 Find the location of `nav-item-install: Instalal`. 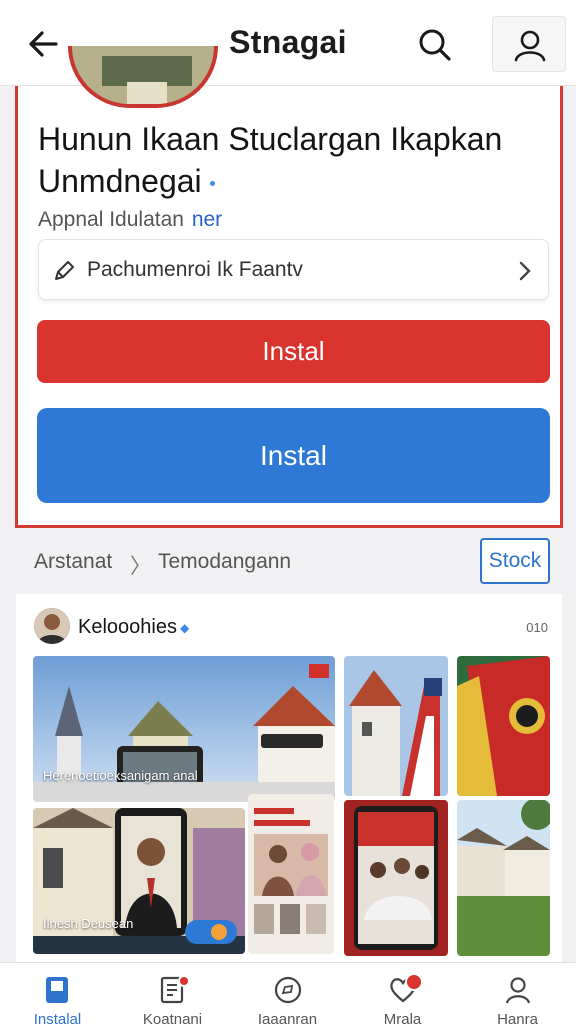

nav-item-install: Instalal is located at coordinates (57, 993).